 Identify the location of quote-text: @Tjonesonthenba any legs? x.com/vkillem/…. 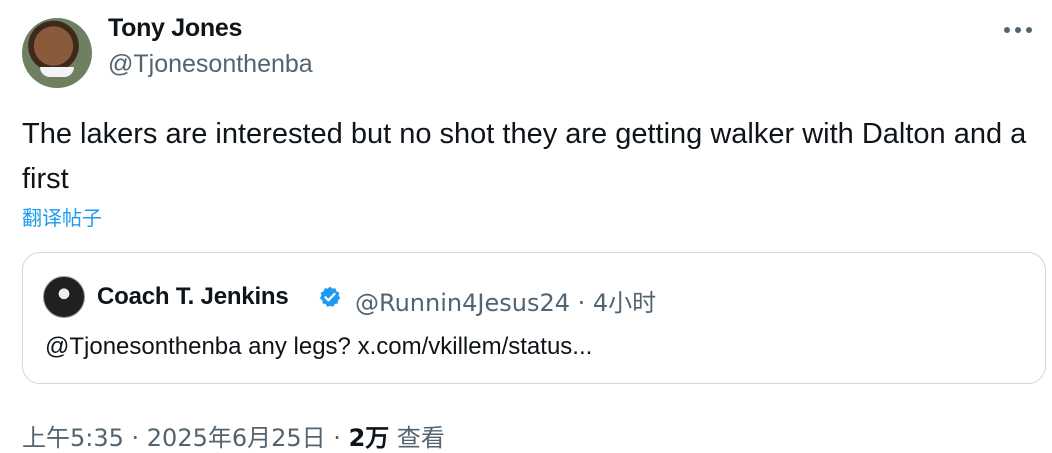
(319, 346).